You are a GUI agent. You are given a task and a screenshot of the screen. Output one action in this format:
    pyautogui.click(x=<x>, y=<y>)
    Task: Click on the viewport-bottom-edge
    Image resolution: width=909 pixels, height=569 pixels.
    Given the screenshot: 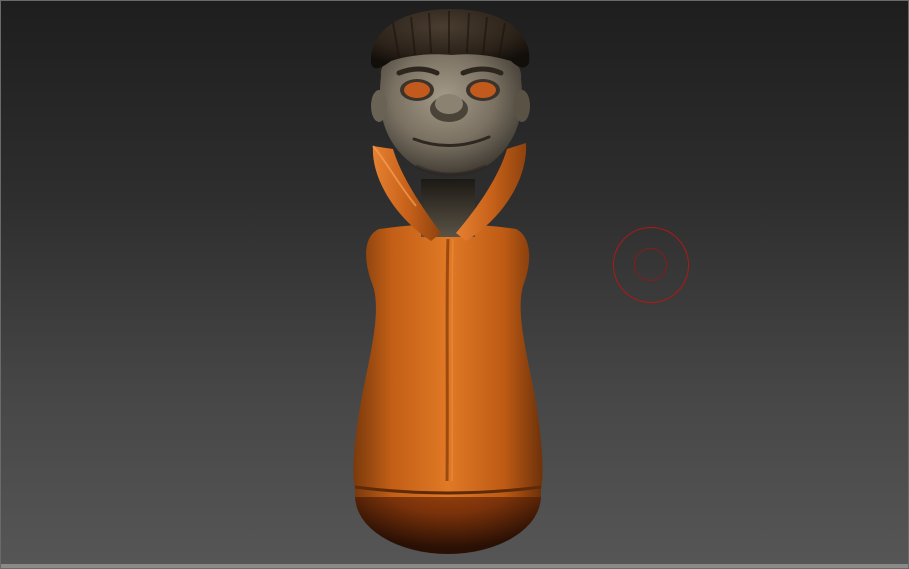 What is the action you would take?
    pyautogui.click(x=454, y=566)
    